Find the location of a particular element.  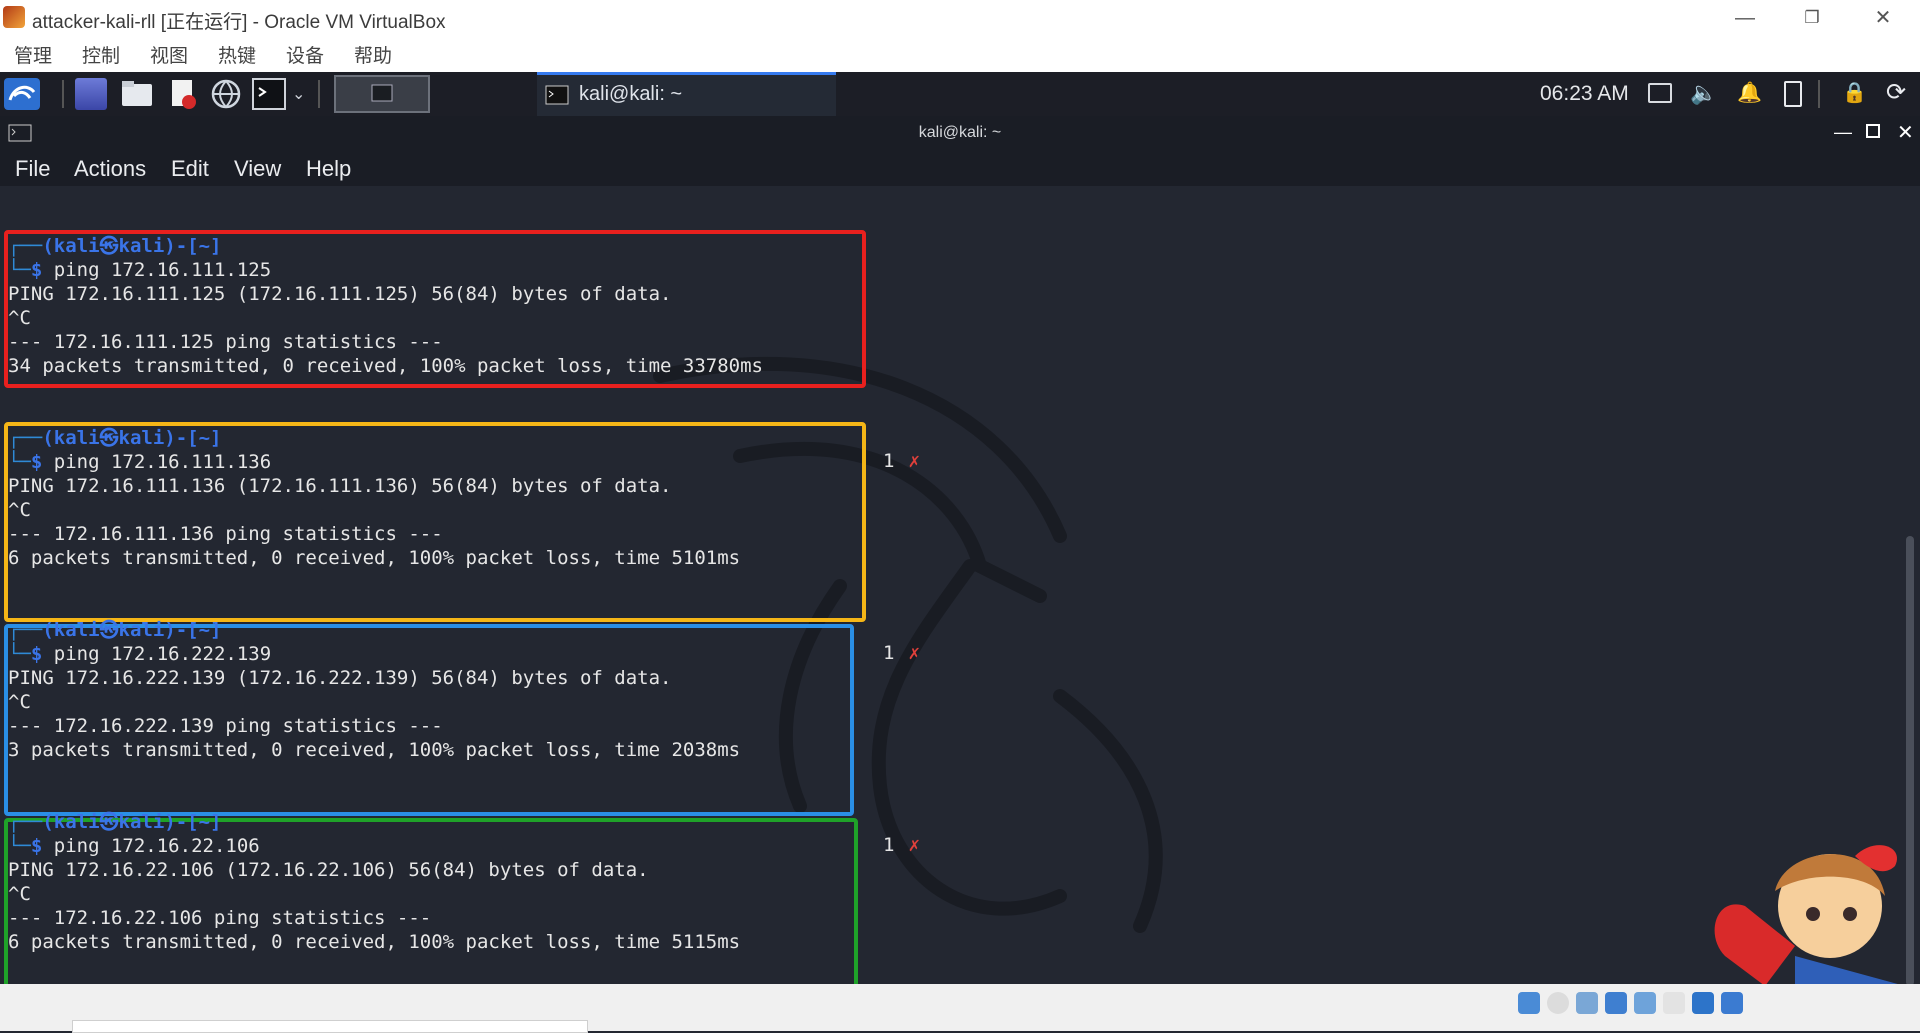

error-x-icon: ✗ is located at coordinates (914, 653).